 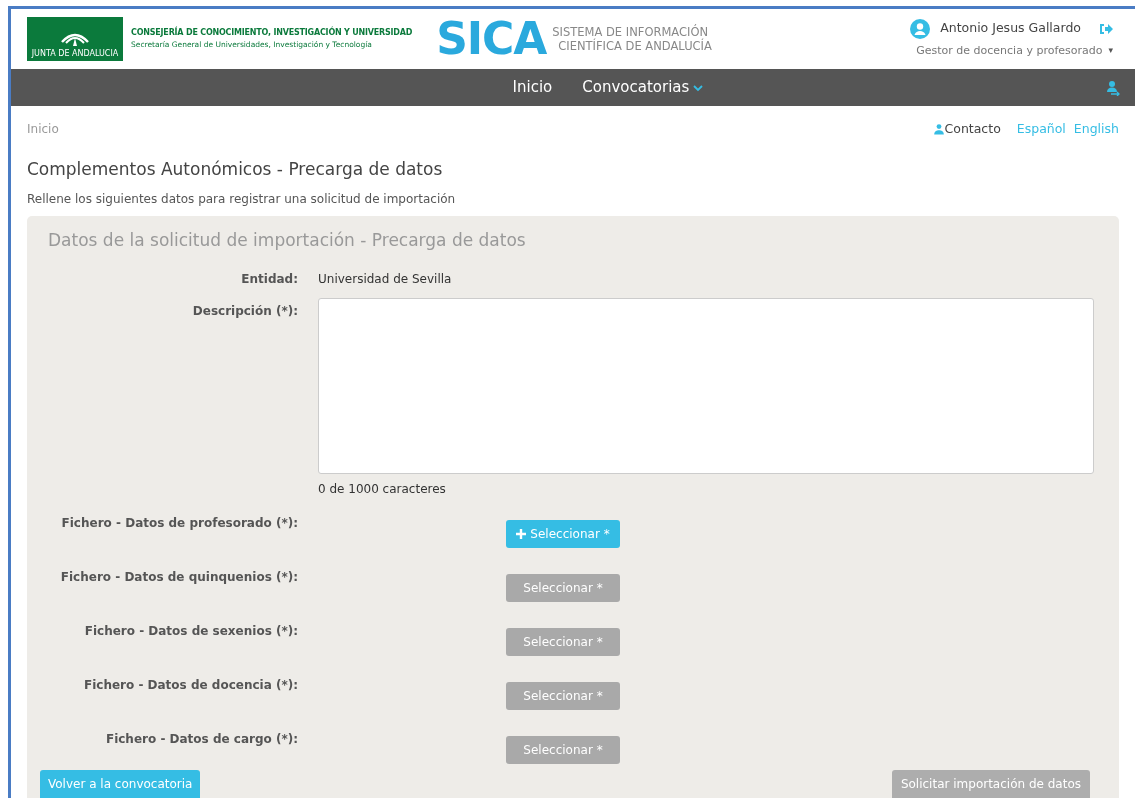 I want to click on file-label: Fichero - Datos de docencia (*):, so click(x=190, y=685).